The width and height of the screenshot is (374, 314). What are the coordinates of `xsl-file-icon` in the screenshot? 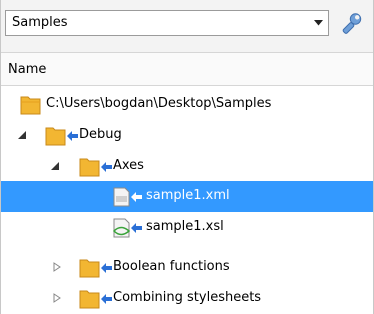 It's located at (128, 228).